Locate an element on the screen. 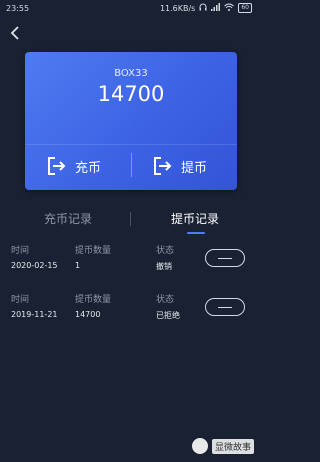 The width and height of the screenshot is (320, 462). chevron-left-icon is located at coordinates (14, 33).